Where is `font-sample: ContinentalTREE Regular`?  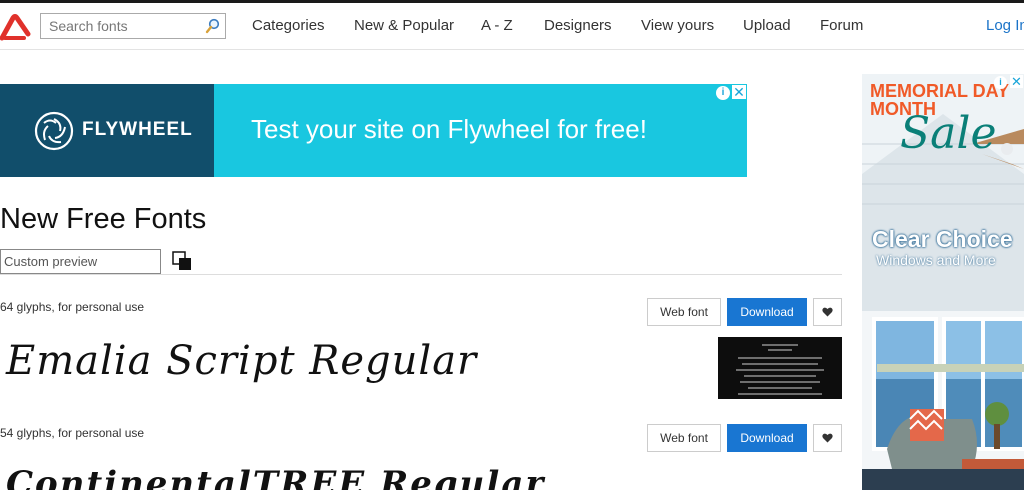
font-sample: ContinentalTREE Regular is located at coordinates (320, 475).